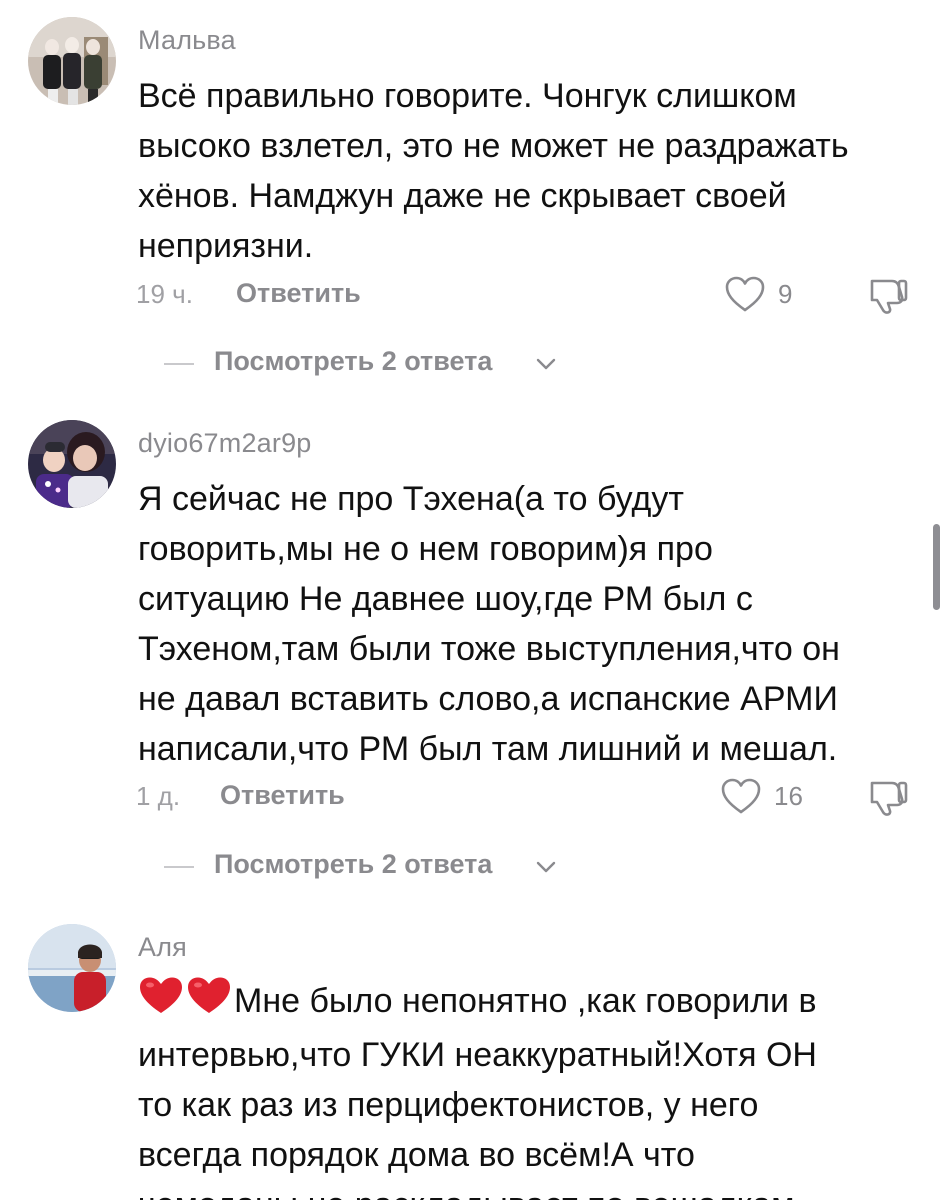  I want to click on comment-text-line: всегда порядок дома во всём!А что, so click(416, 1155).